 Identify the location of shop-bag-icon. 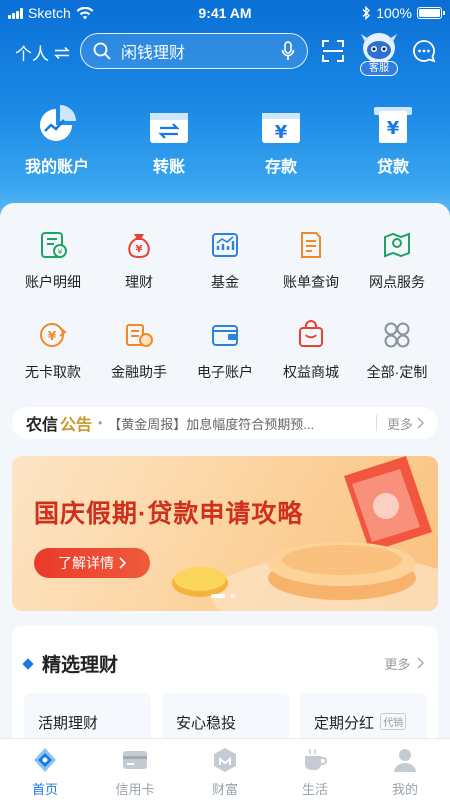
(311, 333).